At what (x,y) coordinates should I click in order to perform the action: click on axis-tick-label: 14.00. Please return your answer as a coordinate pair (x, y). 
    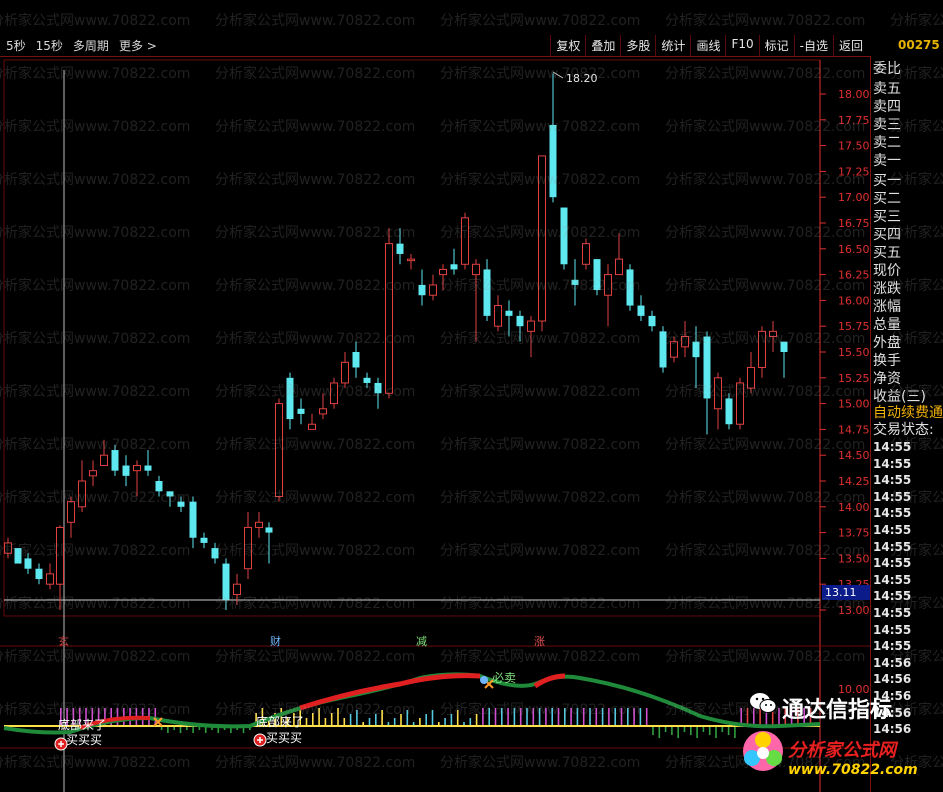
    Looking at the image, I should click on (854, 507).